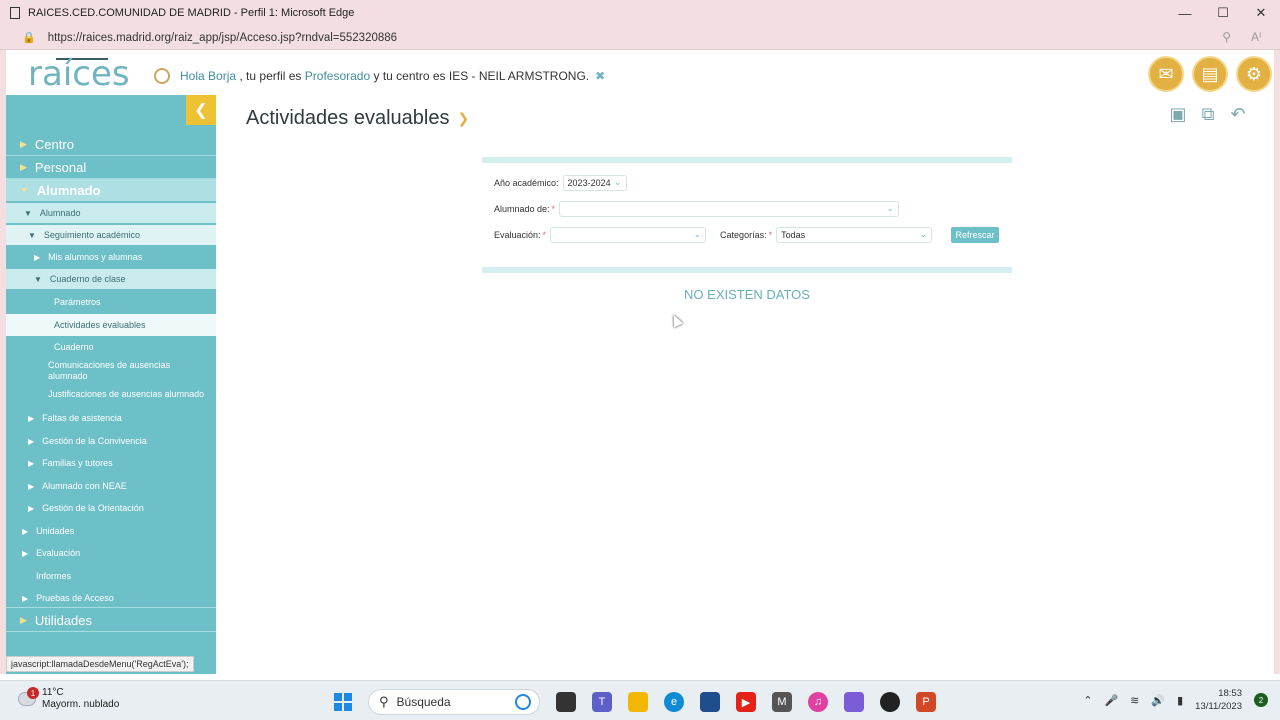  What do you see at coordinates (111, 257) in the screenshot?
I see `sidebar-item-mis-alumnos: ▶ Mis alumnos y alumnas` at bounding box center [111, 257].